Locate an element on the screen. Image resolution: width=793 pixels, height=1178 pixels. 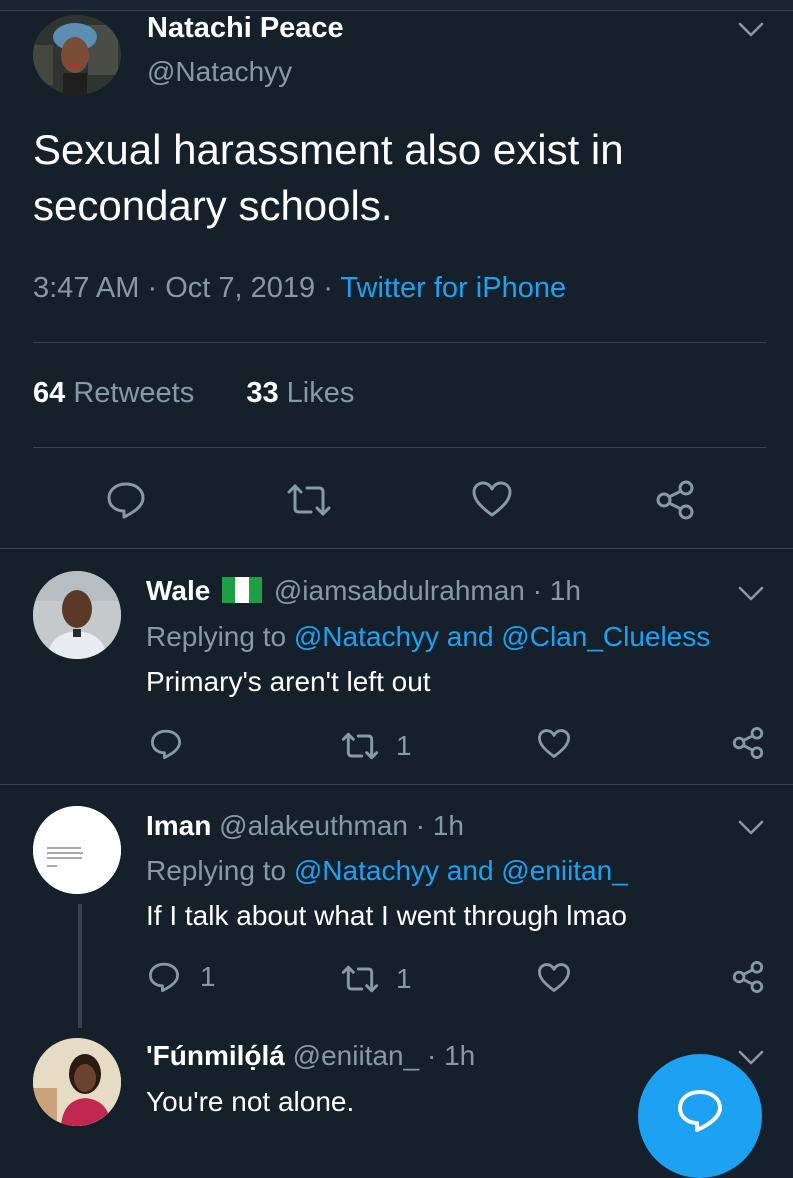
reply-header: 'Fúnmilọ́lá @eniitan_ · 1h is located at coordinates (310, 1056).